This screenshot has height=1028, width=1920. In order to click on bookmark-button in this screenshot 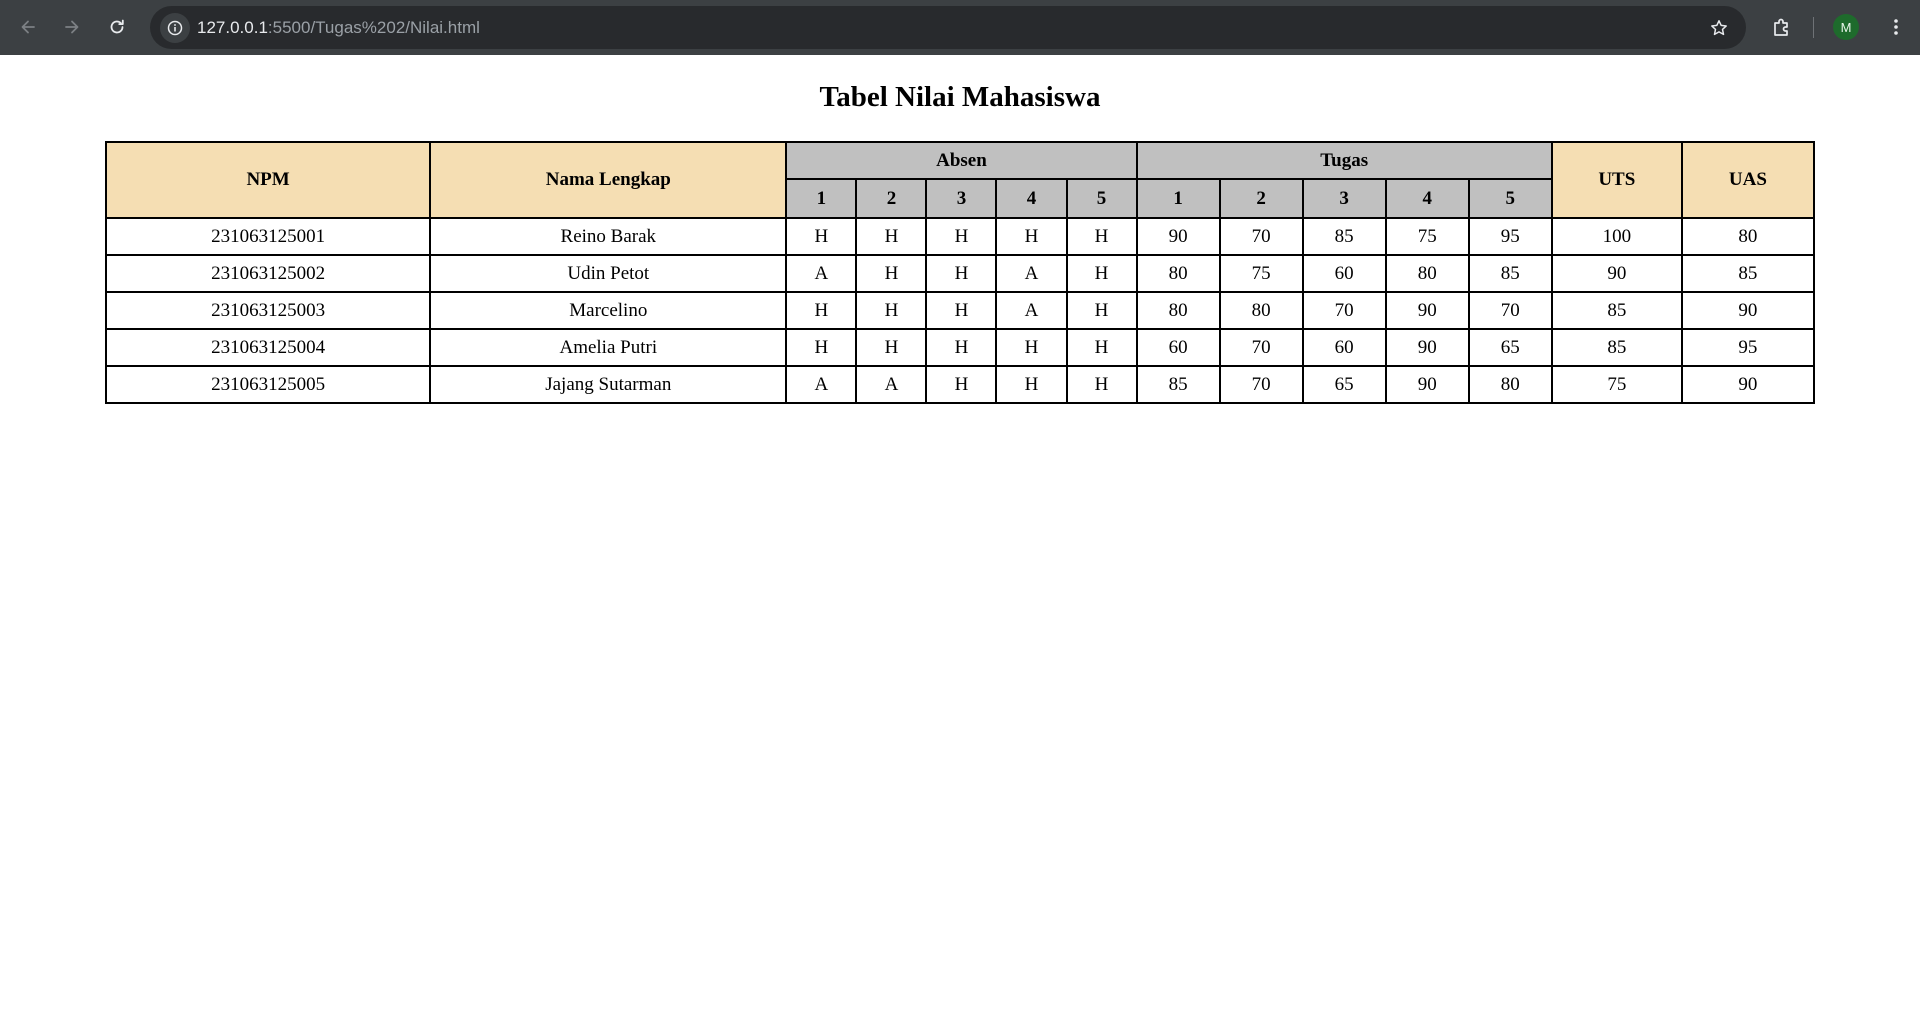, I will do `click(1719, 28)`.